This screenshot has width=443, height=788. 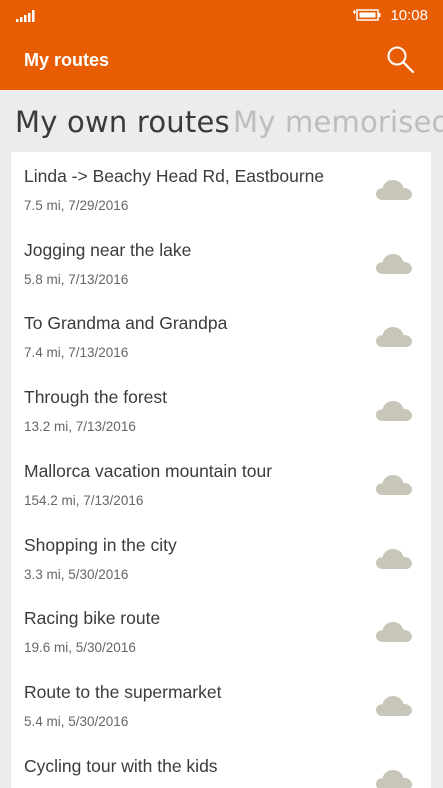 I want to click on pivot-tabs: My own routes My memorised routes, so click(x=221, y=121).